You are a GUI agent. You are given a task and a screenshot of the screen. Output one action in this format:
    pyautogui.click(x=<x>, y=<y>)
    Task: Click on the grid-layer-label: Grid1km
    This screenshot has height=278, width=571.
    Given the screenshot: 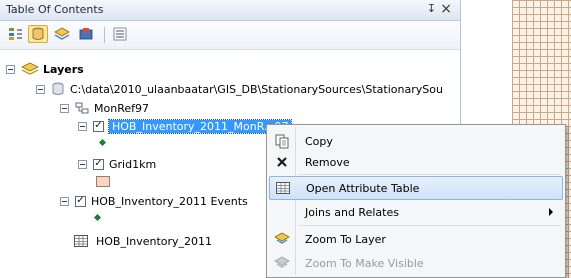 What is the action you would take?
    pyautogui.click(x=132, y=164)
    